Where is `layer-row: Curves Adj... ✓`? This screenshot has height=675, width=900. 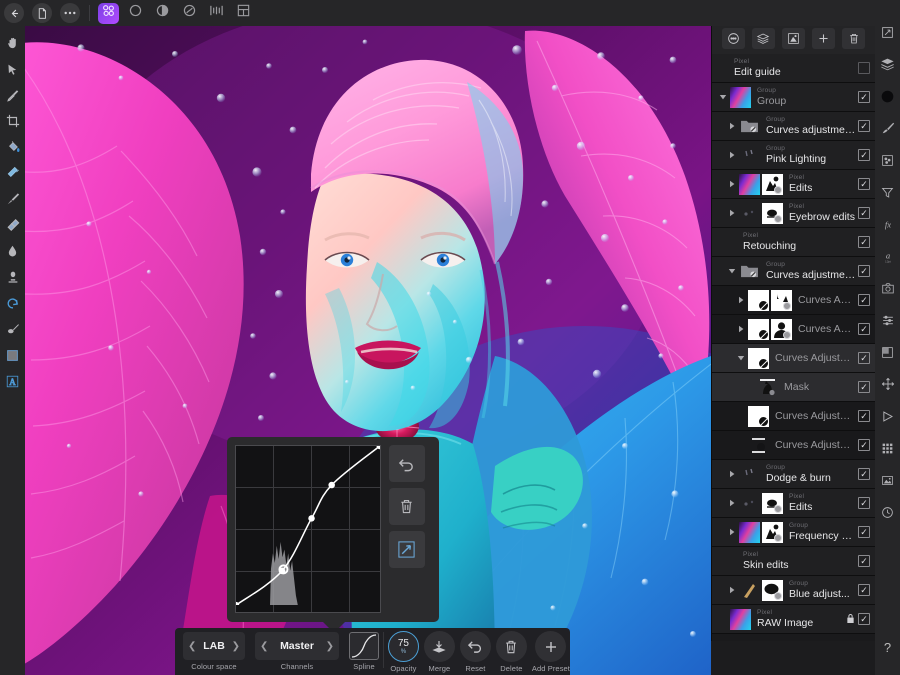
layer-row: Curves Adj... ✓ is located at coordinates (793, 300).